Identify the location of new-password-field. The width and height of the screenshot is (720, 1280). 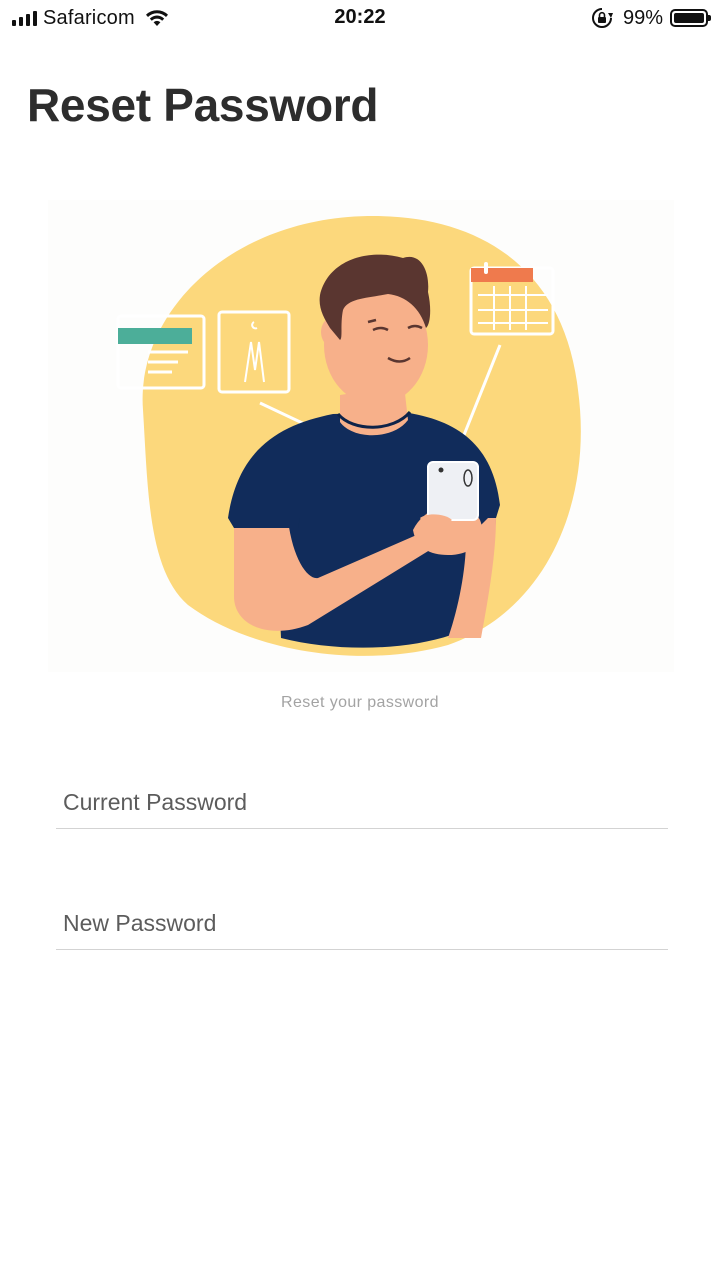
(362, 923).